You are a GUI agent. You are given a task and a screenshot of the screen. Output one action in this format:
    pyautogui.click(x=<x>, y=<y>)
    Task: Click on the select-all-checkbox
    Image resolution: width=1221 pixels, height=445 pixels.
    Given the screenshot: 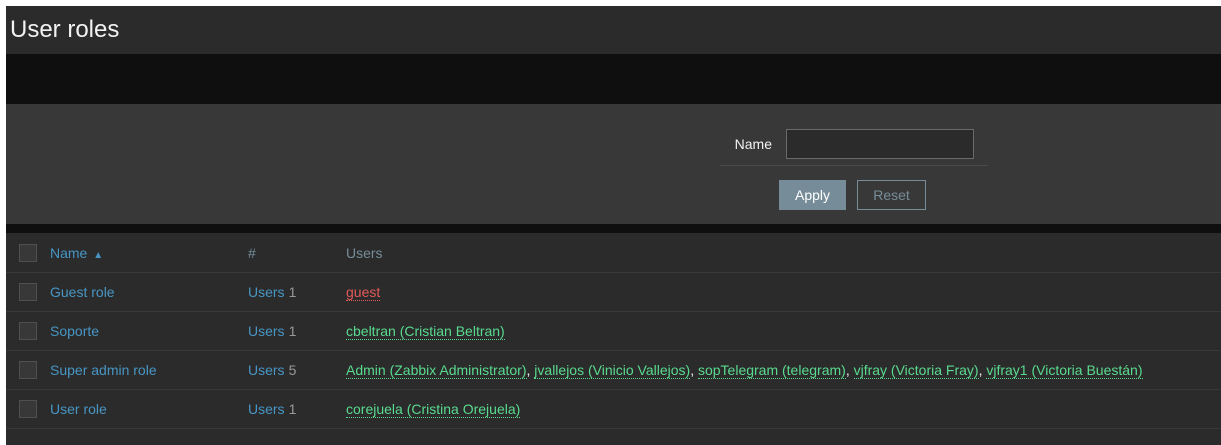 What is the action you would take?
    pyautogui.click(x=28, y=252)
    